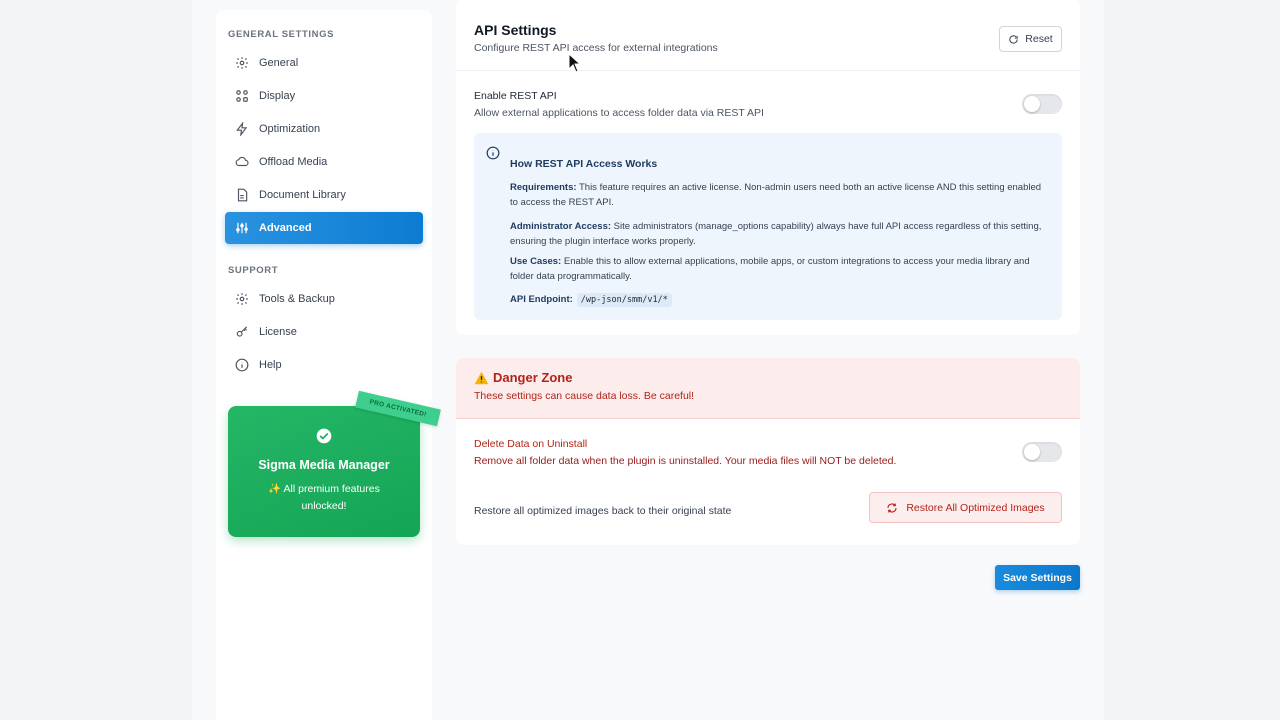  I want to click on endpoint-label: API Endpoint:, so click(541, 299).